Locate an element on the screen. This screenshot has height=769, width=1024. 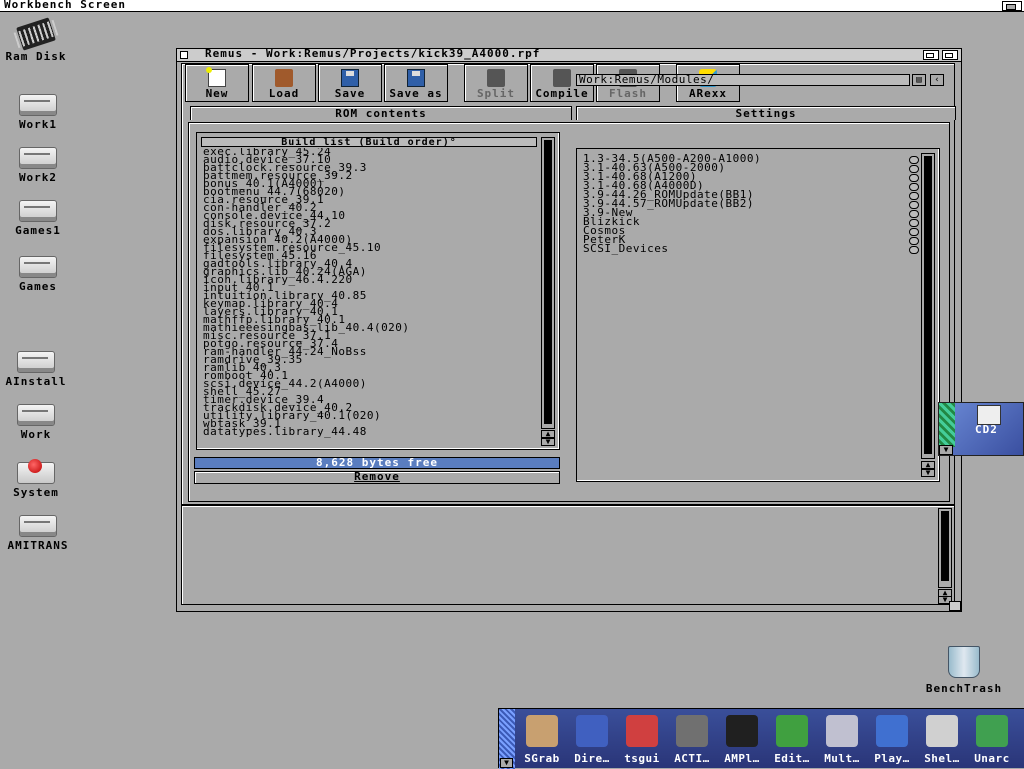
new-label: New is located at coordinates (217, 93).